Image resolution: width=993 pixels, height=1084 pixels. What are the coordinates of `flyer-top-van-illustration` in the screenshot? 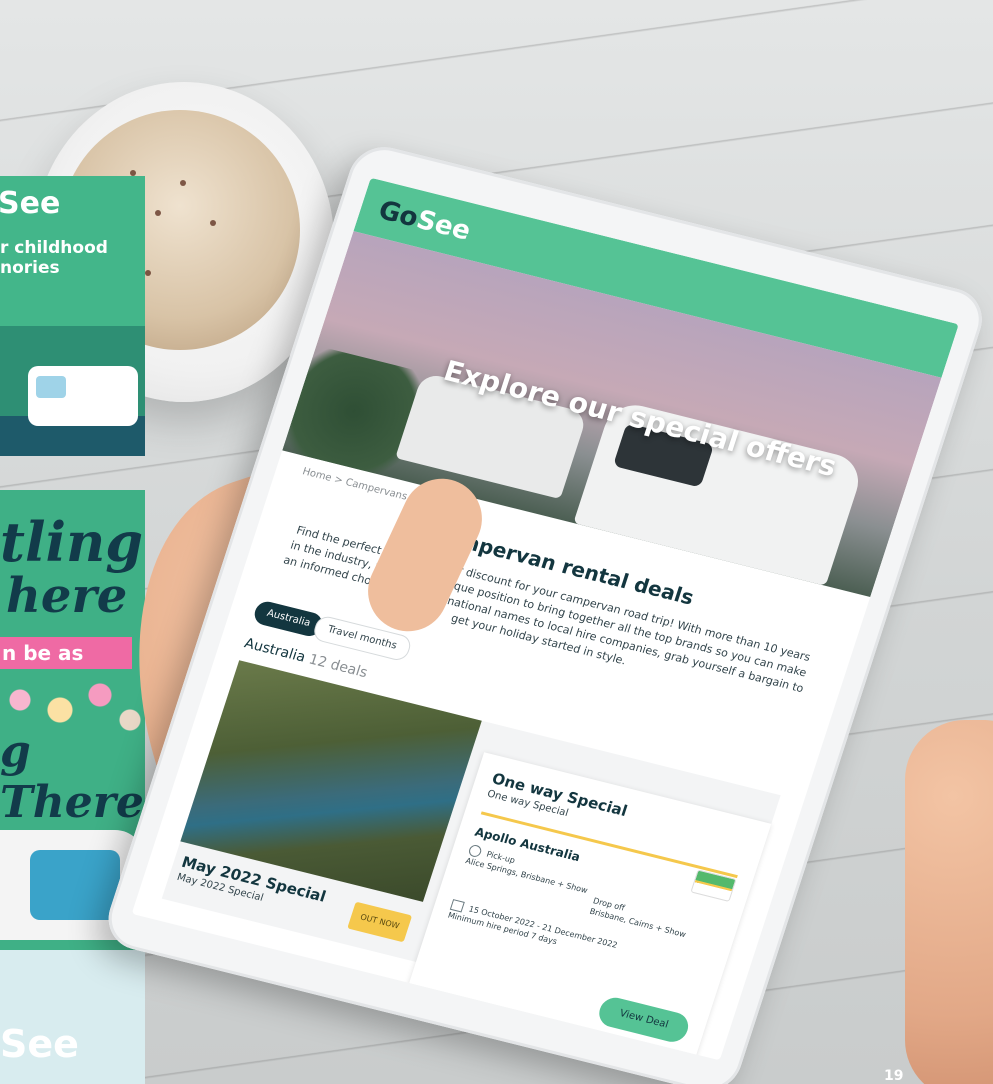 It's located at (83, 396).